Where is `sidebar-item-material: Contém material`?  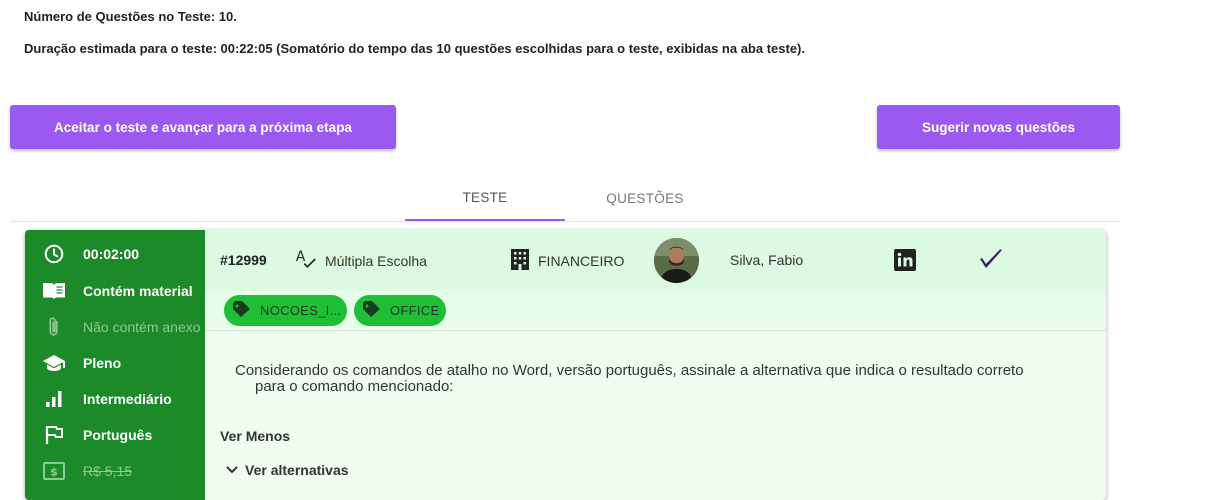
sidebar-item-material: Contém material is located at coordinates (115, 291).